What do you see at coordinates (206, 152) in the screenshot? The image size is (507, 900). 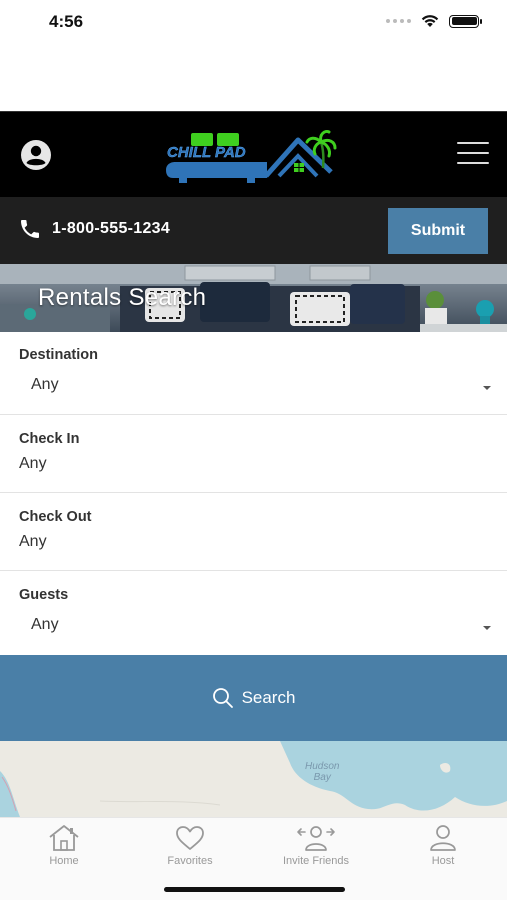 I see `logo-wordmark: CHILL PAD` at bounding box center [206, 152].